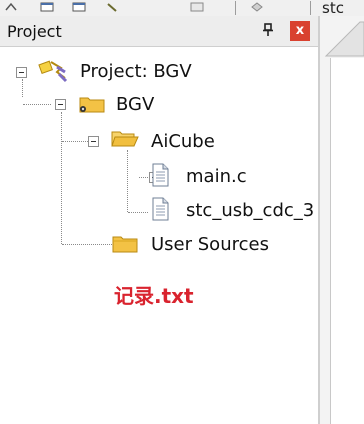 The width and height of the screenshot is (364, 424). What do you see at coordinates (21, 72) in the screenshot?
I see `collapse-toggle-project` at bounding box center [21, 72].